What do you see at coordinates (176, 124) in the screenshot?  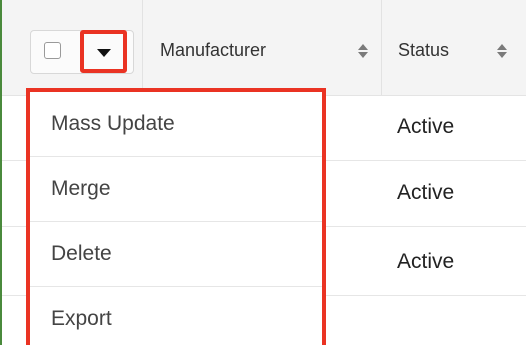 I see `menu-item-mass-update: Mass Update` at bounding box center [176, 124].